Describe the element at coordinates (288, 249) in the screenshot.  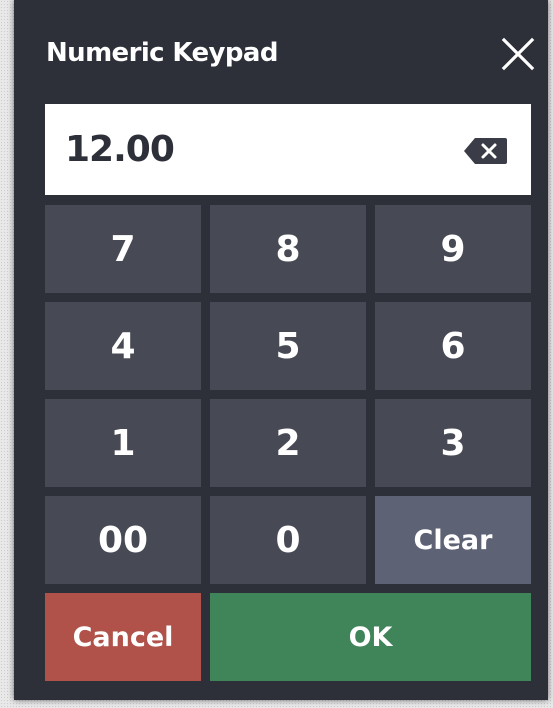
I see `key-8: 8` at that location.